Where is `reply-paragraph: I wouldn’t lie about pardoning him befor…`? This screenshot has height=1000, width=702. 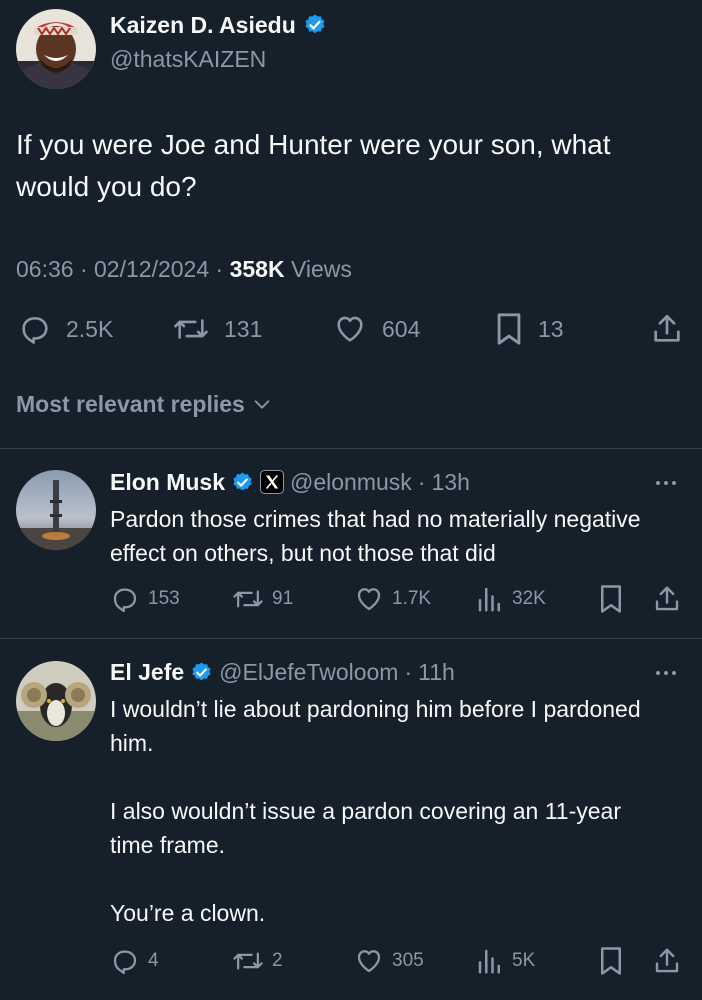 reply-paragraph: I wouldn’t lie about pardoning him befor… is located at coordinates (375, 726).